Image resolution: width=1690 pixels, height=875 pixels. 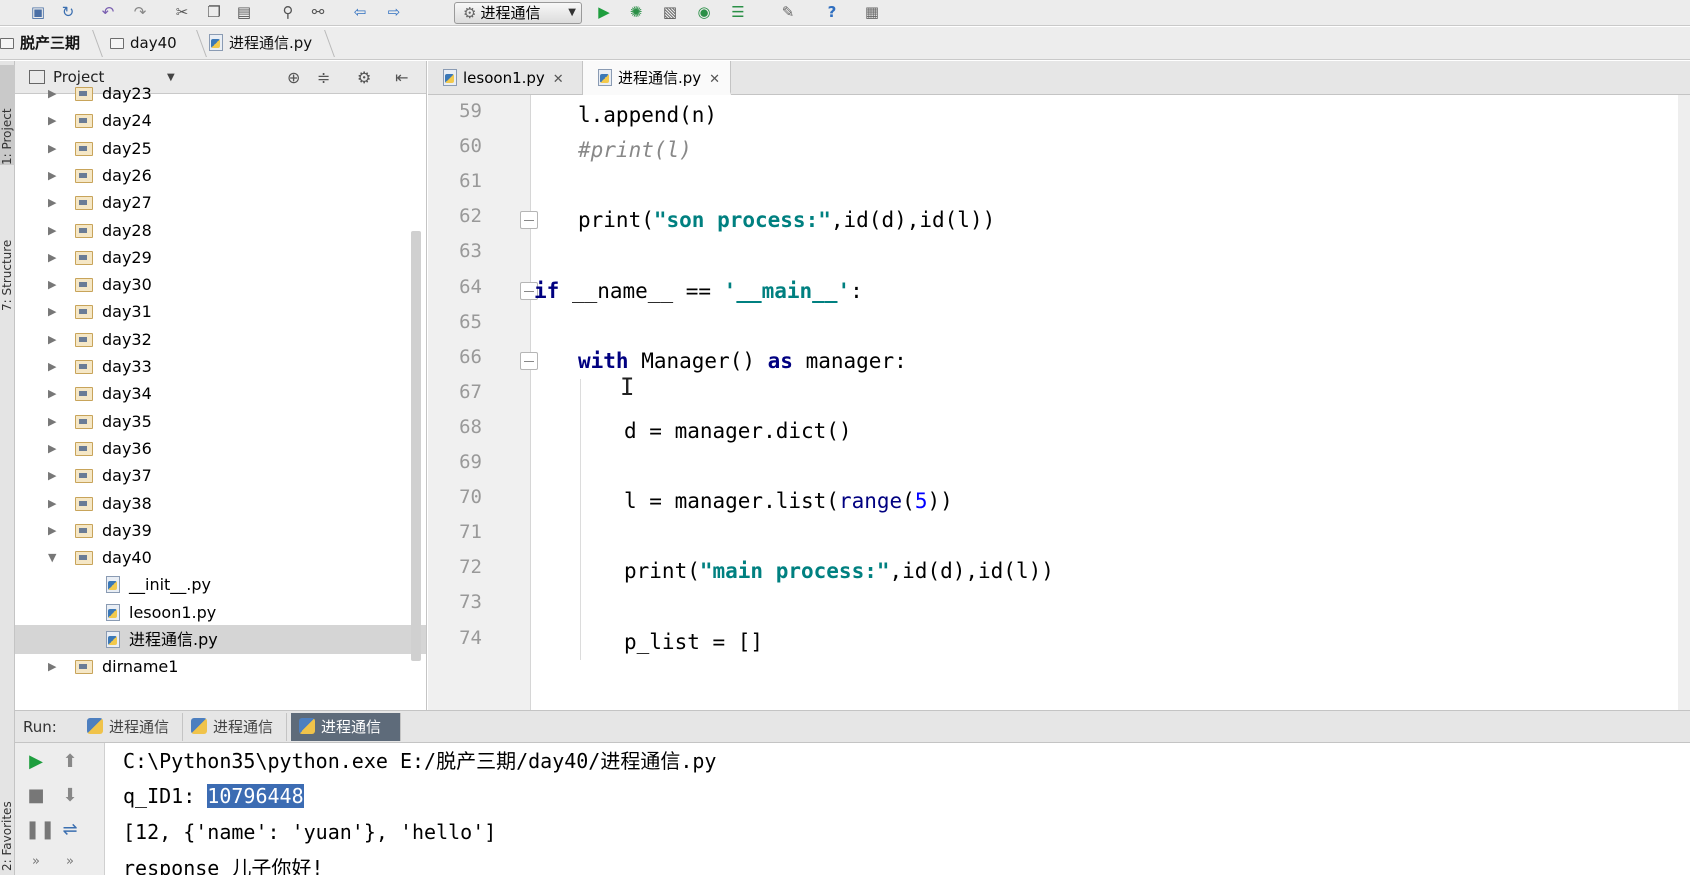 I want to click on tree-folder-item: ▶ day26, so click(x=220, y=175).